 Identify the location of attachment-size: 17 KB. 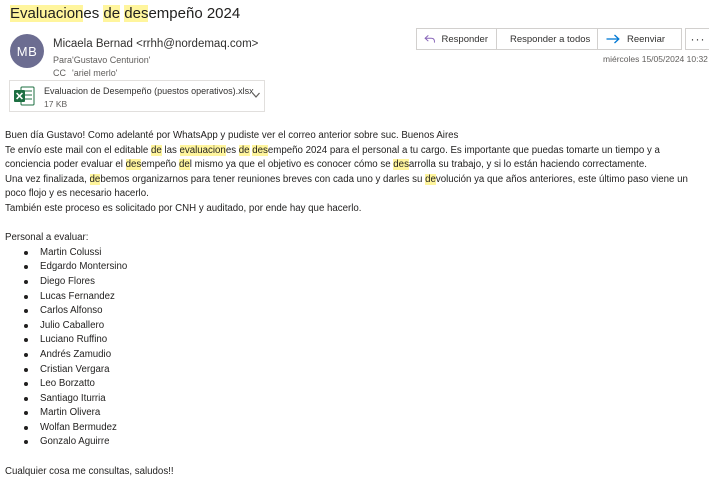
(56, 104).